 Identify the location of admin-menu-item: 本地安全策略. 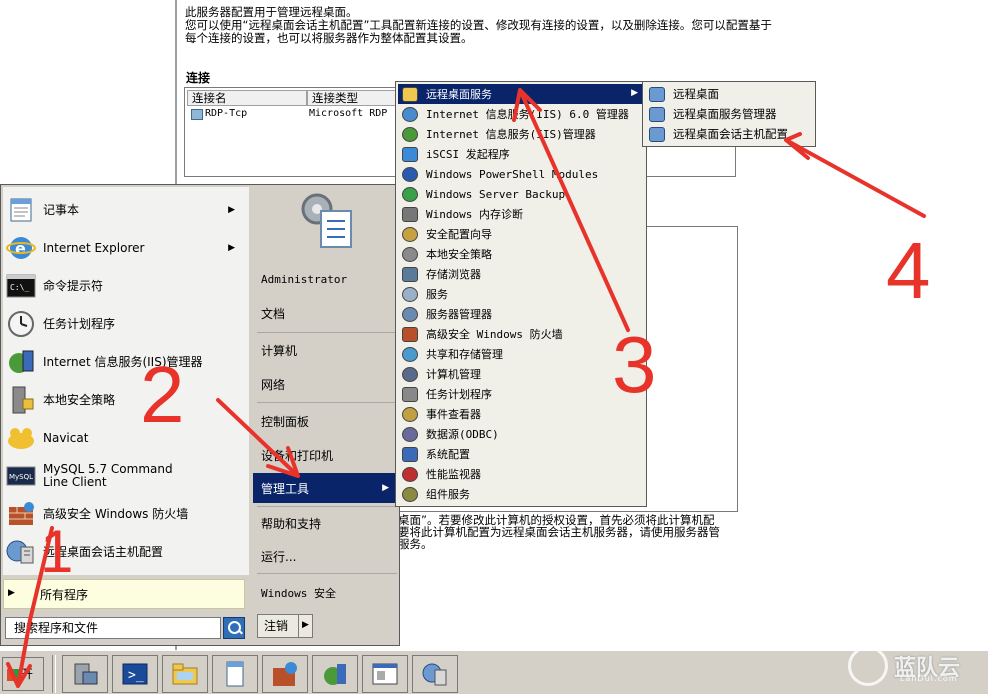
(521, 254).